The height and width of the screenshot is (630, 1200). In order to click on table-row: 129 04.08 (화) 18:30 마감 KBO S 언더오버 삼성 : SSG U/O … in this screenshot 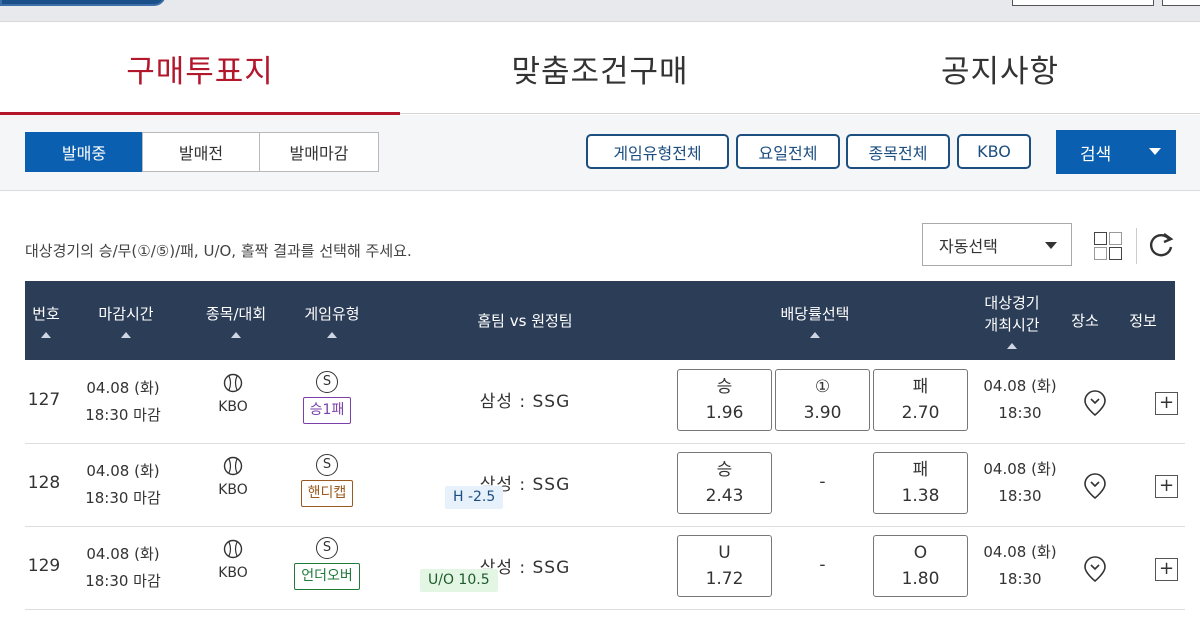, I will do `click(605, 568)`.